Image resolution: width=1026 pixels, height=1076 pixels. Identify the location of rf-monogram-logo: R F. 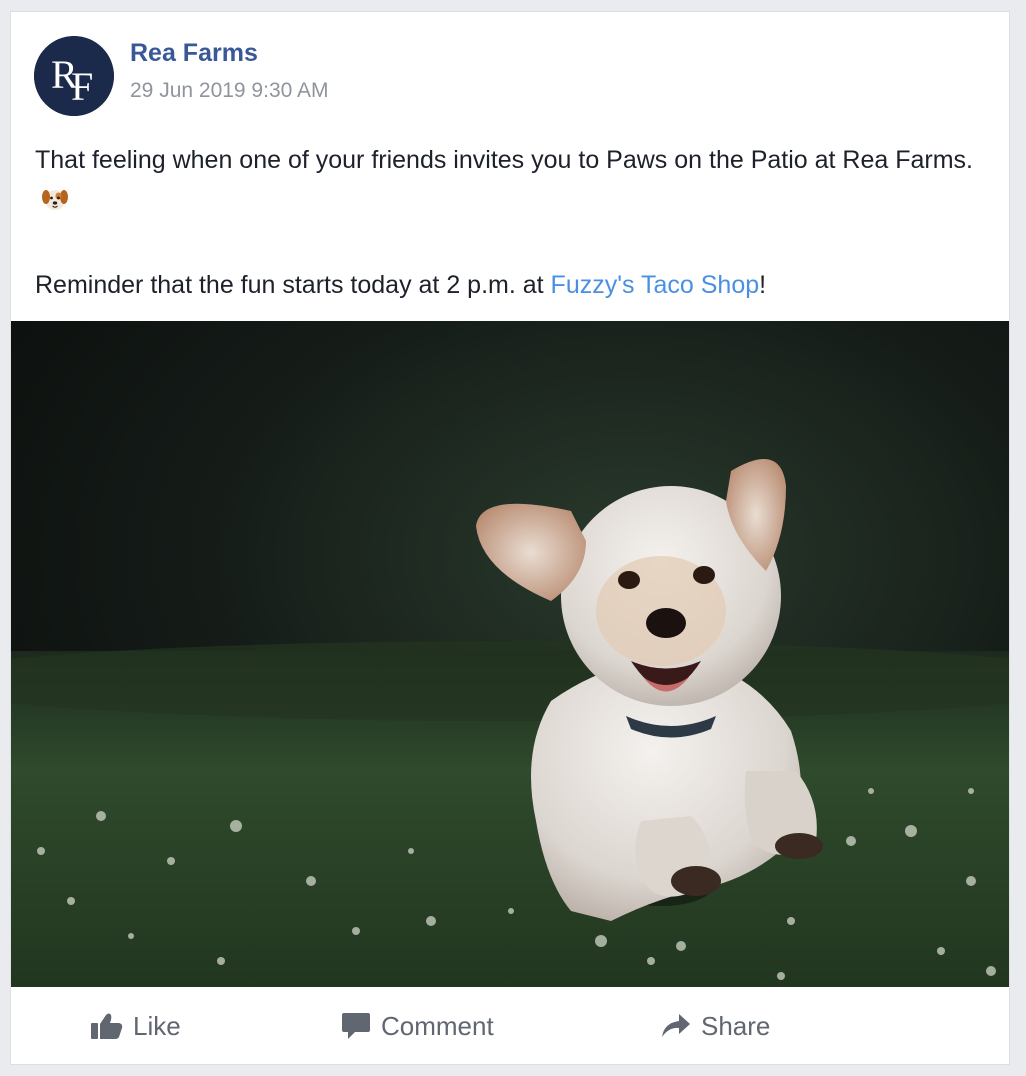
(74, 76).